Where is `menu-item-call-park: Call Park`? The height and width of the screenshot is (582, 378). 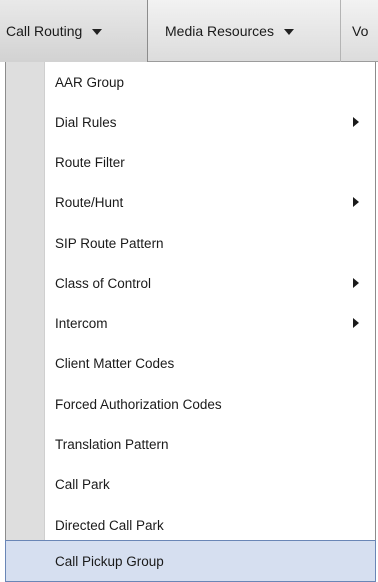 menu-item-call-park: Call Park is located at coordinates (190, 484).